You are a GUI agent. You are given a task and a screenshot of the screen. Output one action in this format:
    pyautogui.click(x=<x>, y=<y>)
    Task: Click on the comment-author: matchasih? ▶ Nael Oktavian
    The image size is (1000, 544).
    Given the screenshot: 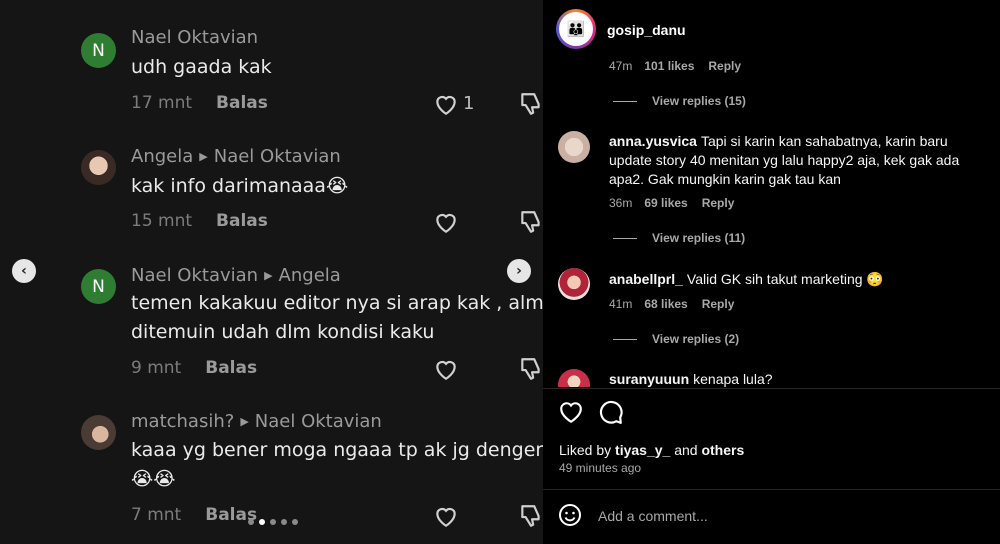 What is the action you would take?
    pyautogui.click(x=256, y=421)
    